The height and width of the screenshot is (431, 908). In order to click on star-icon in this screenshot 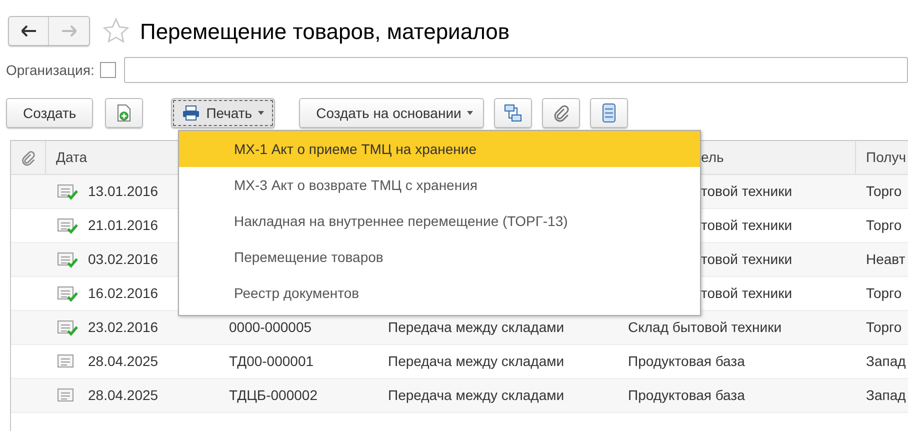, I will do `click(116, 31)`.